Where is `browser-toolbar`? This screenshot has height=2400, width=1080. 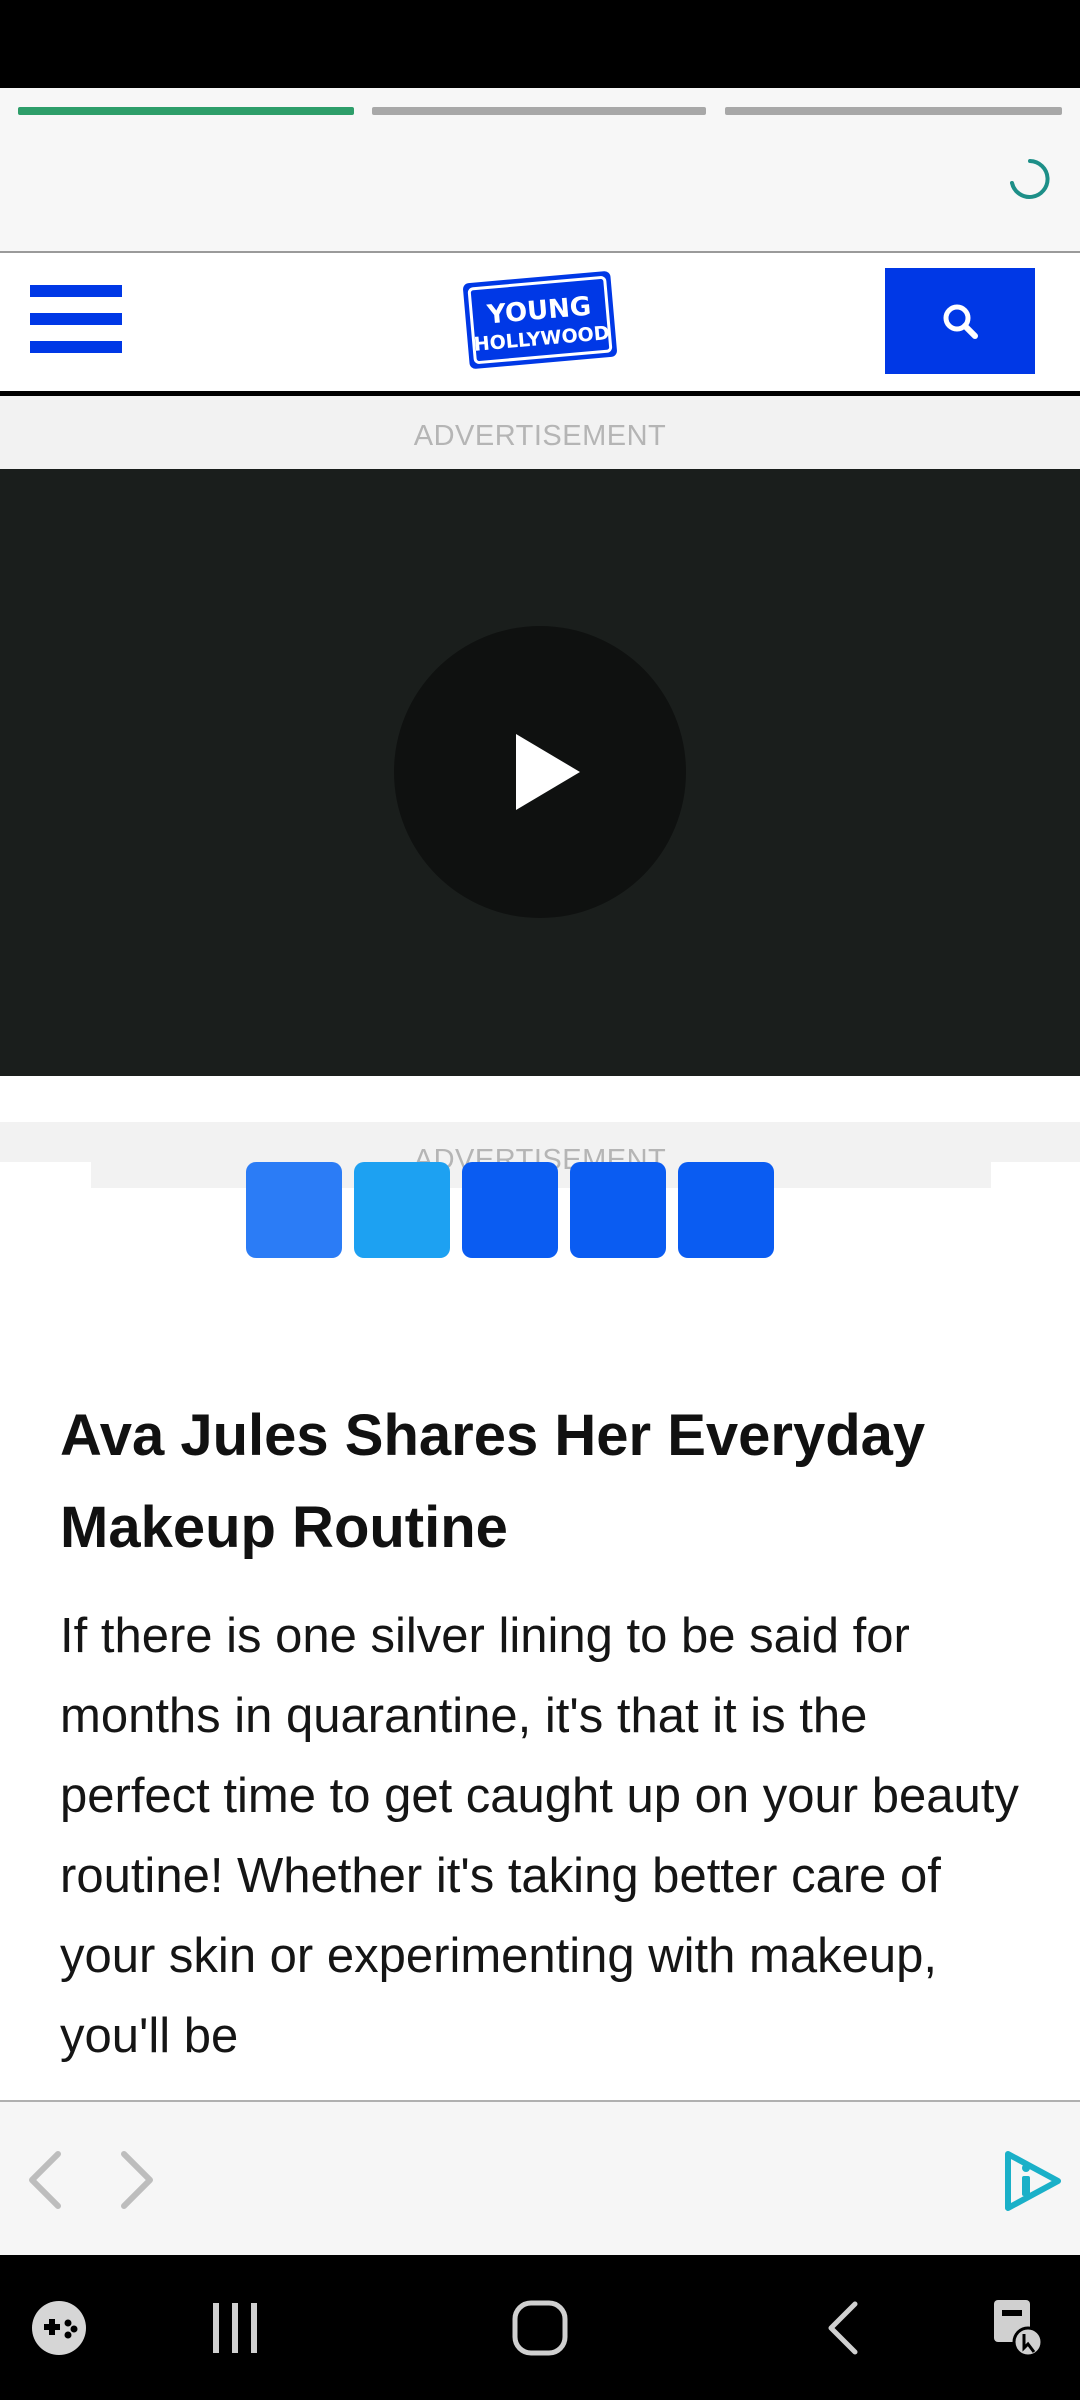
browser-toolbar is located at coordinates (540, 2178).